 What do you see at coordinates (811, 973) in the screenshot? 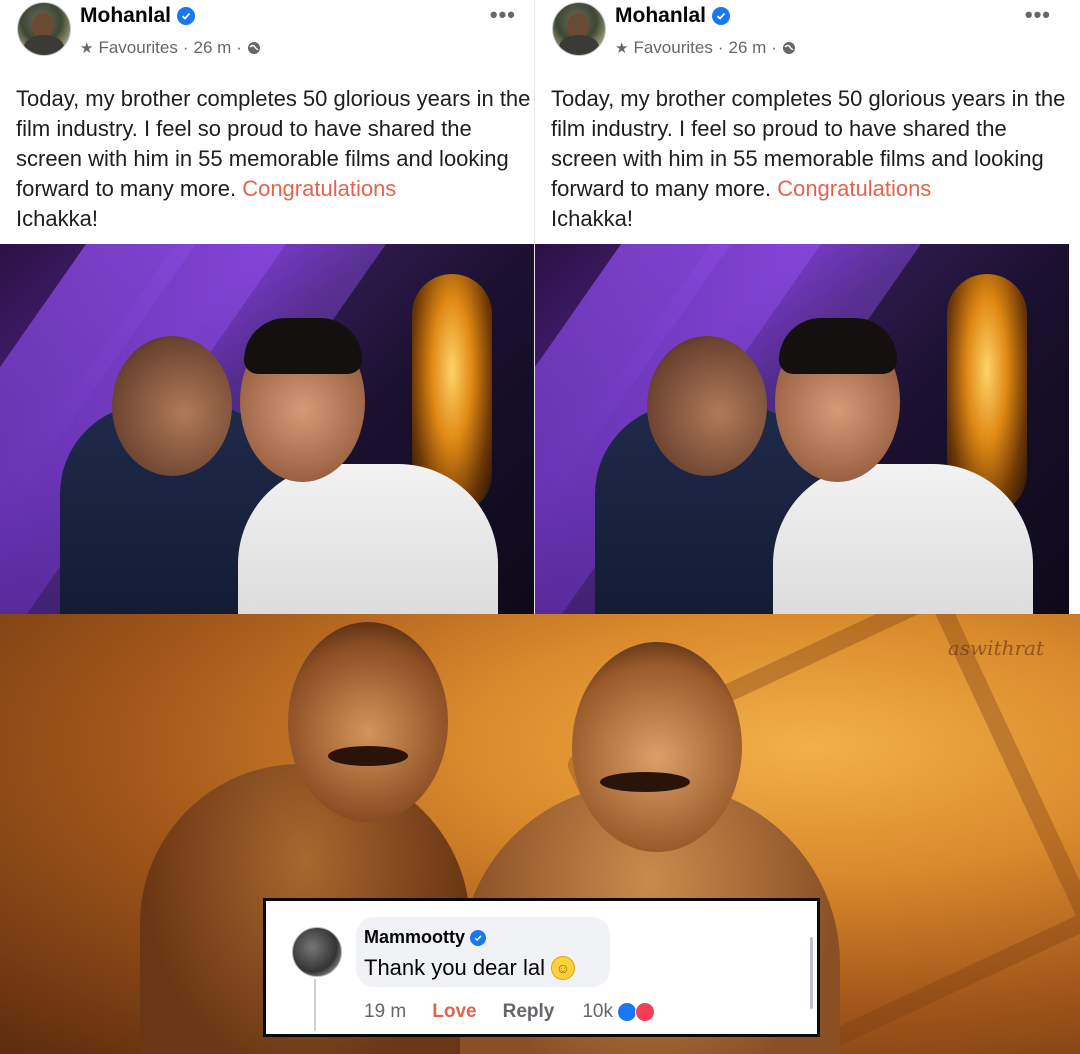
I see `scrollbar` at bounding box center [811, 973].